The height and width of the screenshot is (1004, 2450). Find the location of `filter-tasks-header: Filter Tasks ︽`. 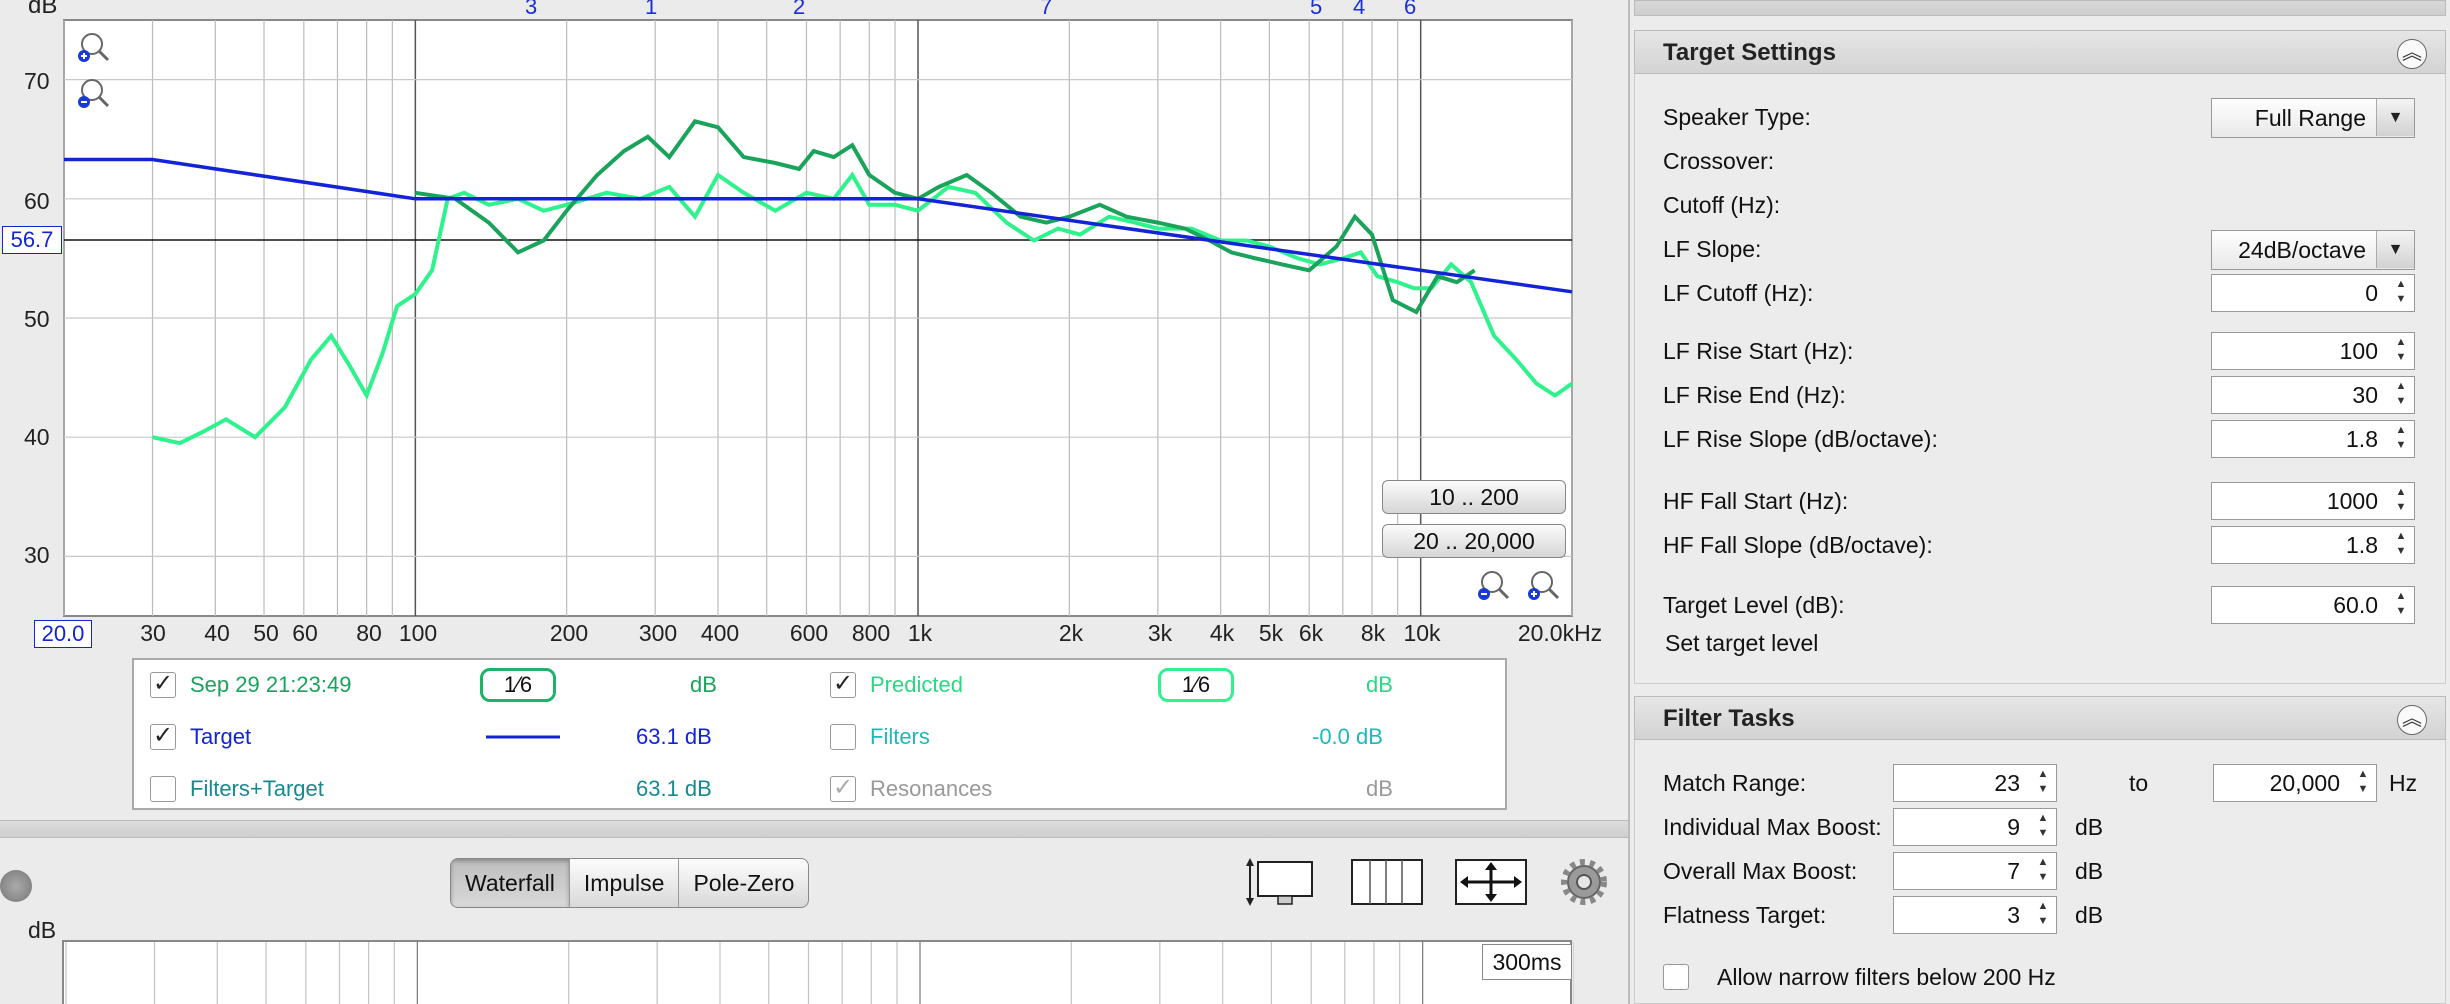

filter-tasks-header: Filter Tasks ︽ is located at coordinates (2040, 718).